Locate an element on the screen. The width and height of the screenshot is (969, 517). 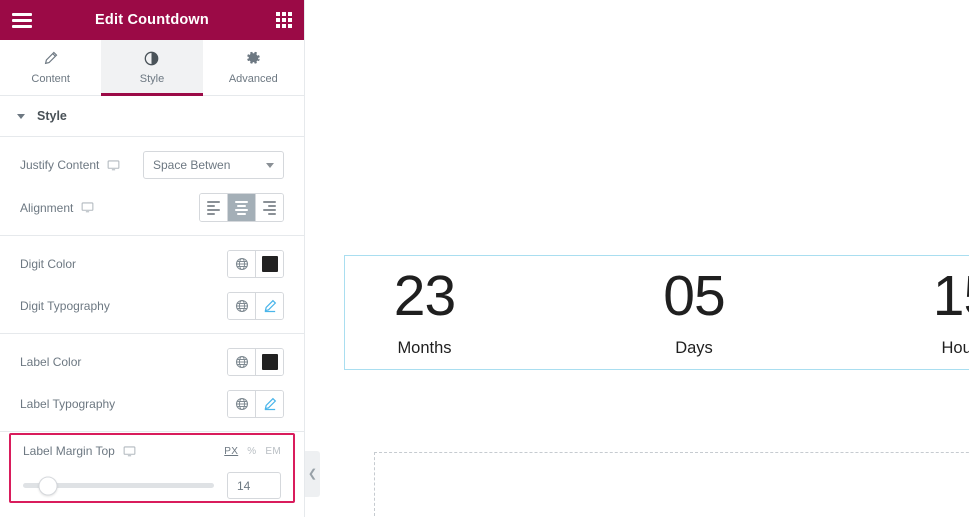
countdown-item: 15 Hours is located at coordinates (942, 312).